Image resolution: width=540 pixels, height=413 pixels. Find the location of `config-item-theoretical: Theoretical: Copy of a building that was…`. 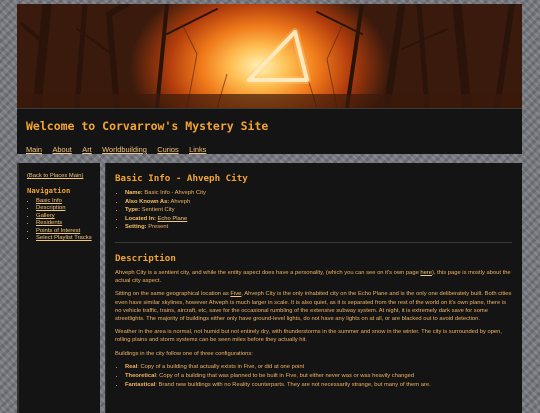

config-item-theoretical: Theoretical: Copy of a building that was… is located at coordinates (318, 376).